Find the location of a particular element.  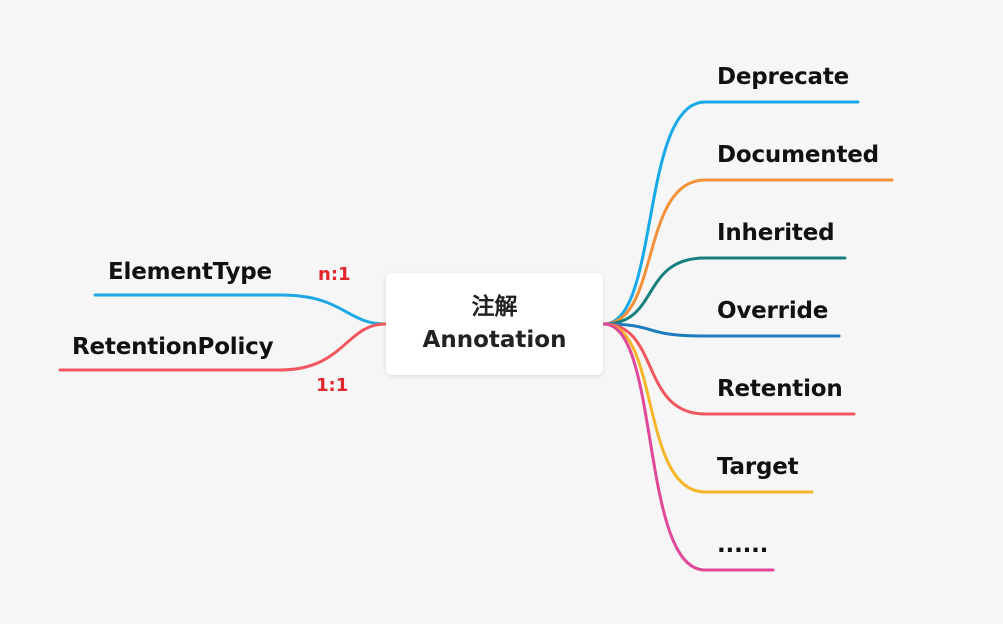

relation-label-n-to-1: n:1 is located at coordinates (334, 274).